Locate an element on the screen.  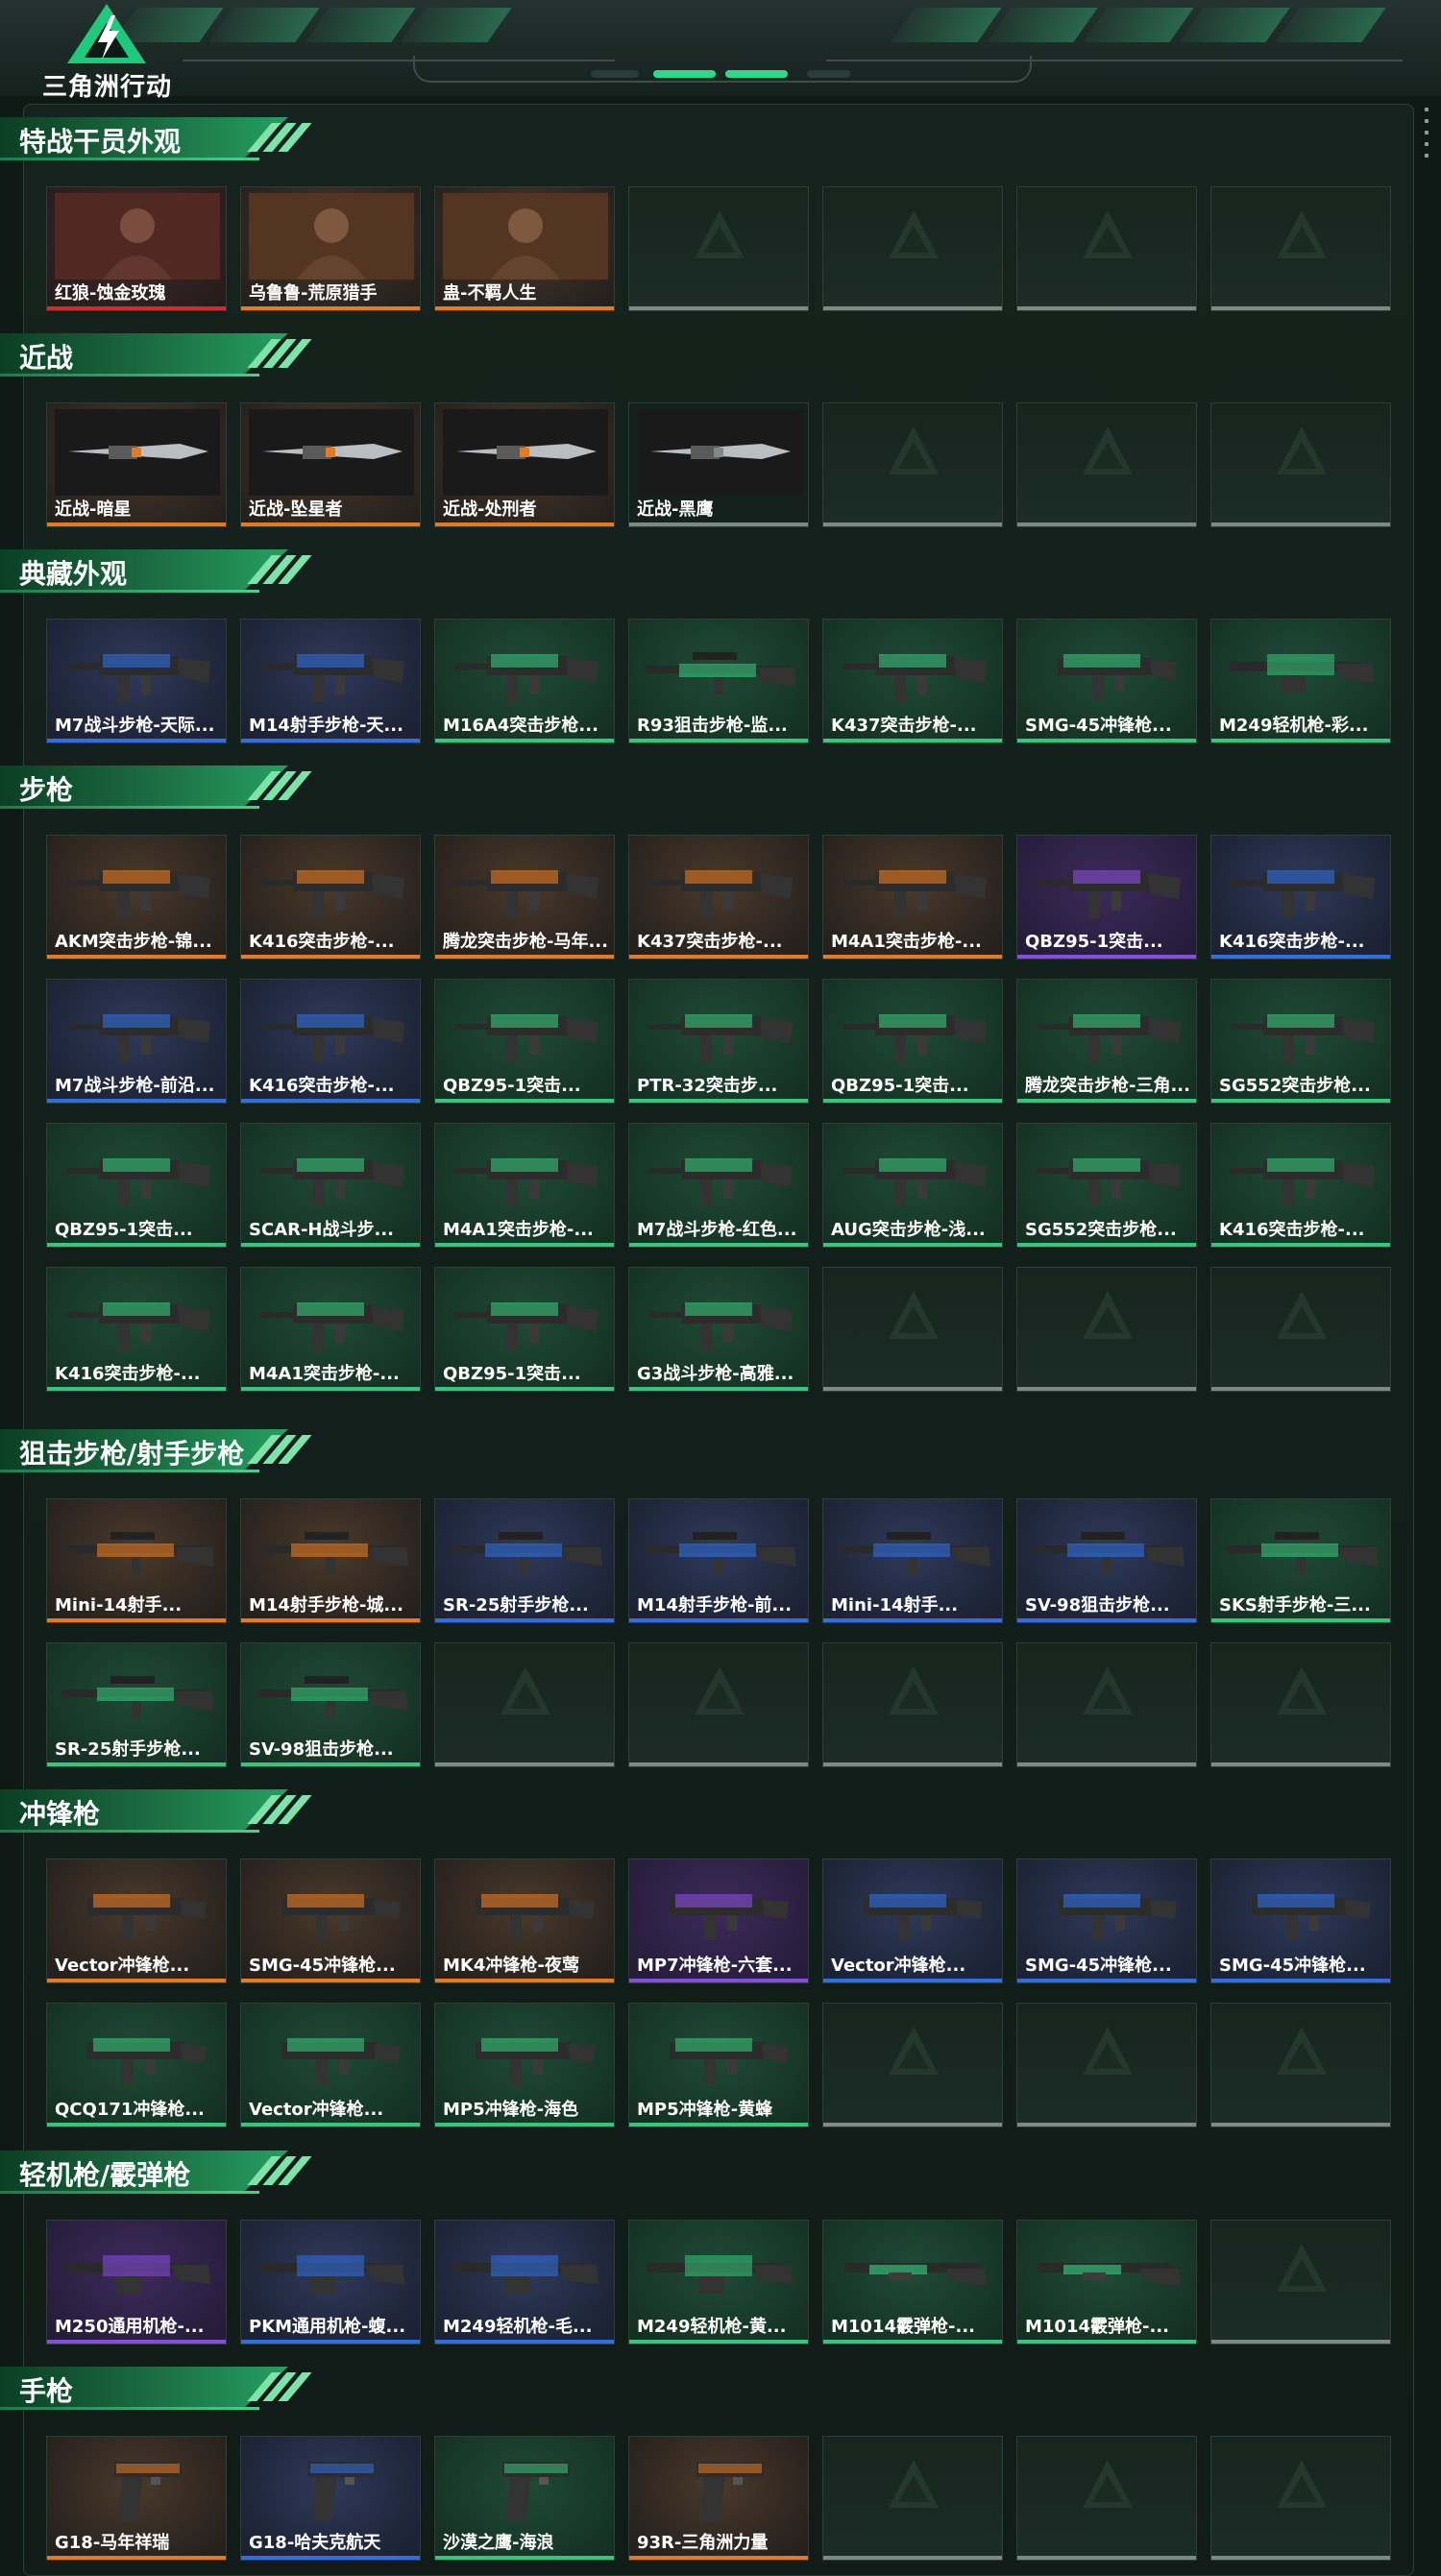
item-card: 近战-坠星者 is located at coordinates (330, 464).